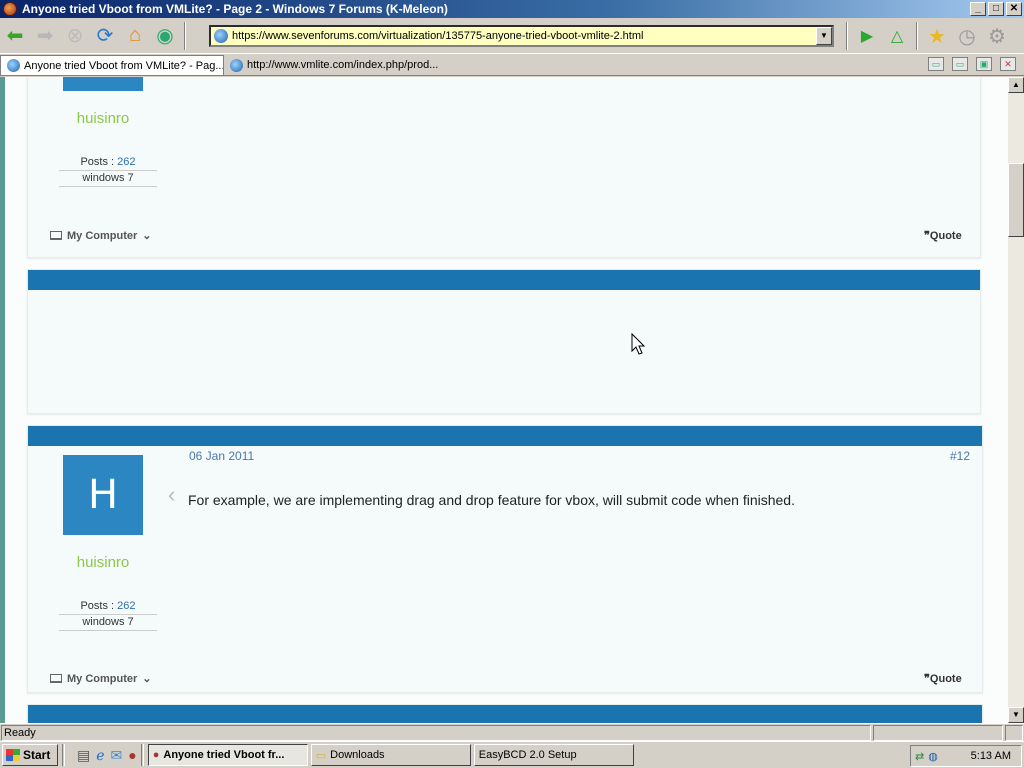 The height and width of the screenshot is (768, 1024). Describe the element at coordinates (978, 9) in the screenshot. I see `minimize-button: _` at that location.